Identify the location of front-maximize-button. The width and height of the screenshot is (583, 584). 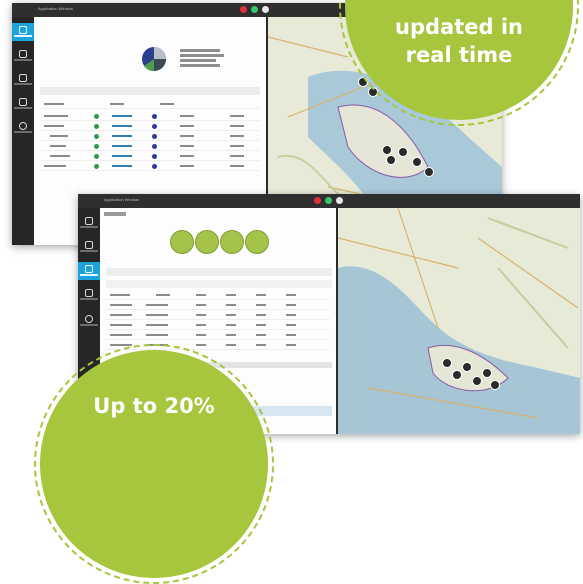
(328, 200).